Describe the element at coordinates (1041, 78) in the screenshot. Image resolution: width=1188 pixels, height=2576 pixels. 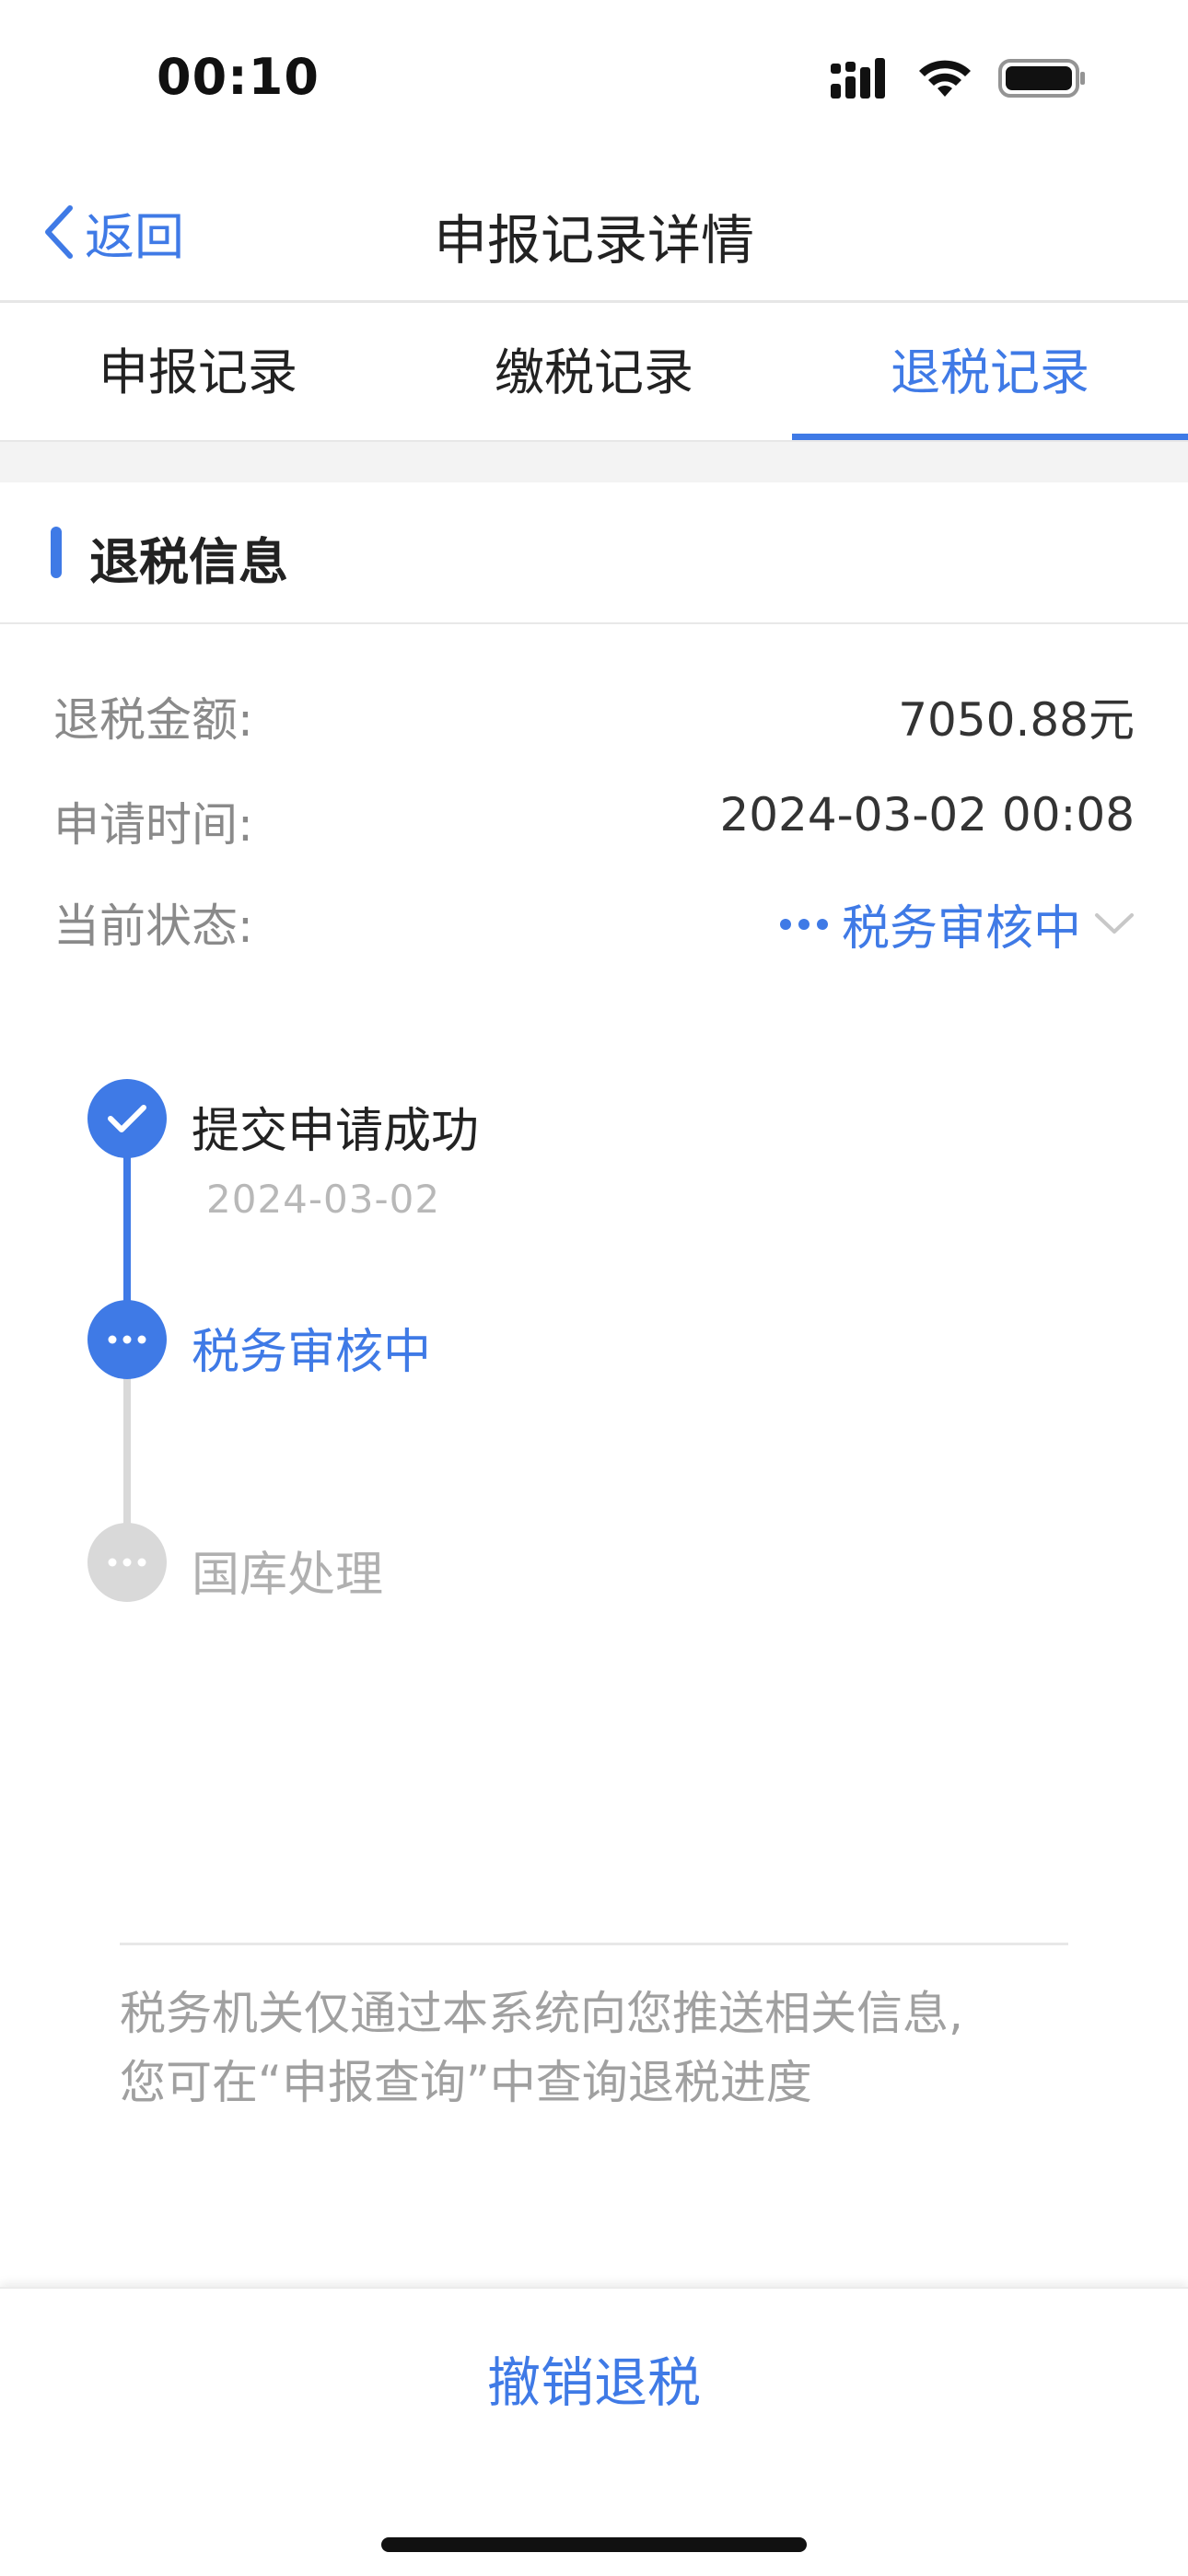
I see `battery-icon` at that location.